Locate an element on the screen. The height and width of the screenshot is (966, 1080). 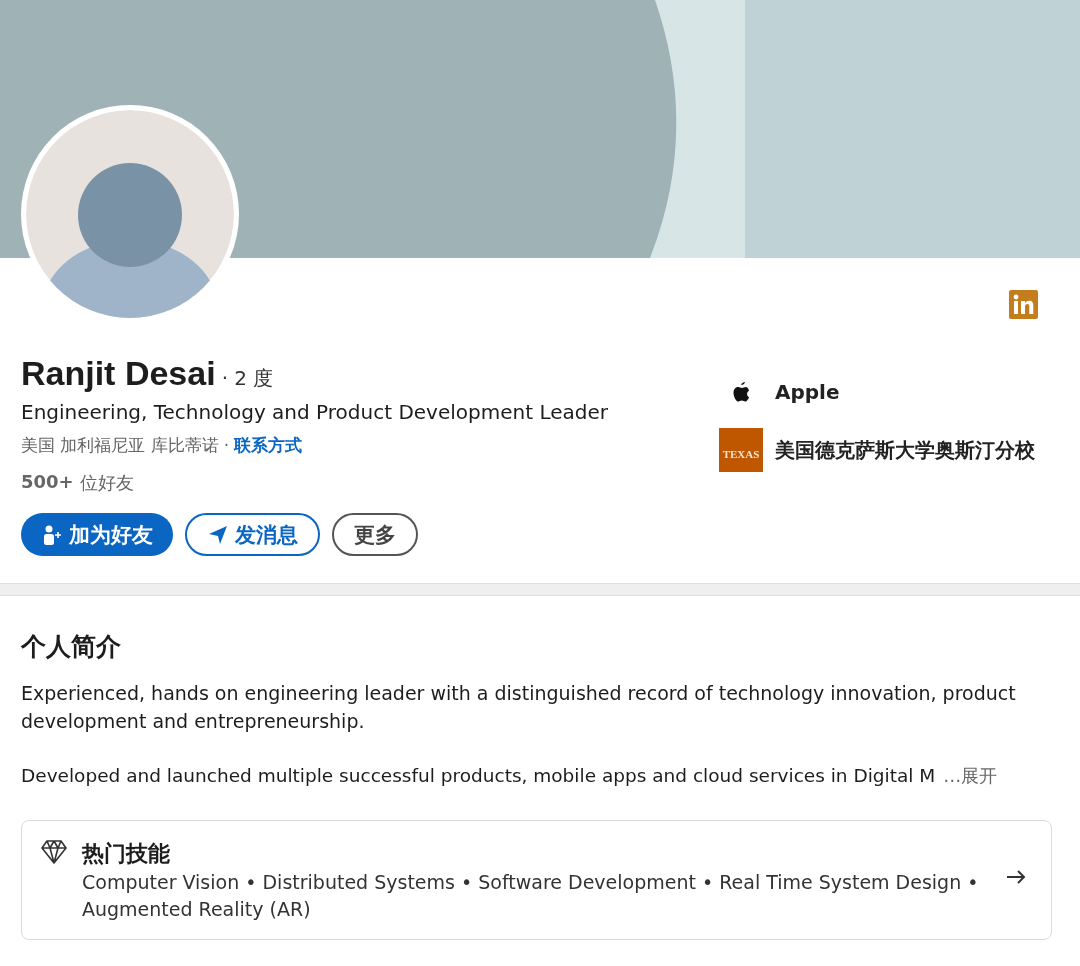
company-name: Apple is located at coordinates (807, 392).